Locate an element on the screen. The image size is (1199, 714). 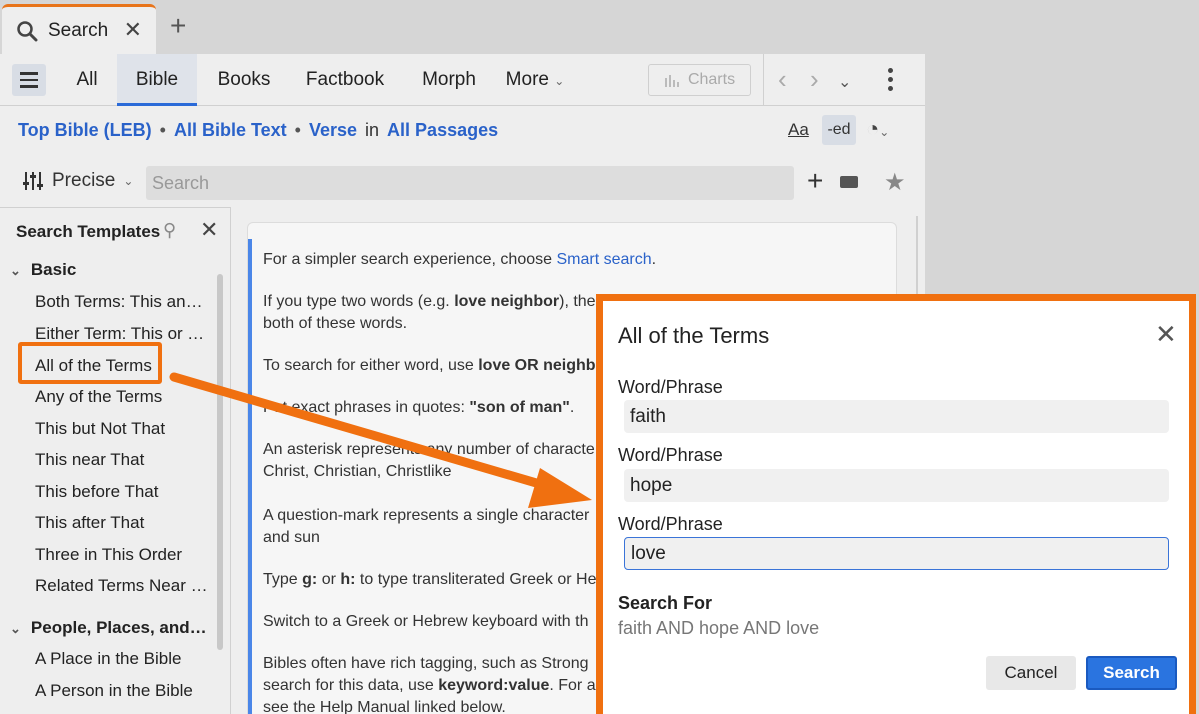
template-item: This but Not That is located at coordinates (123, 429).